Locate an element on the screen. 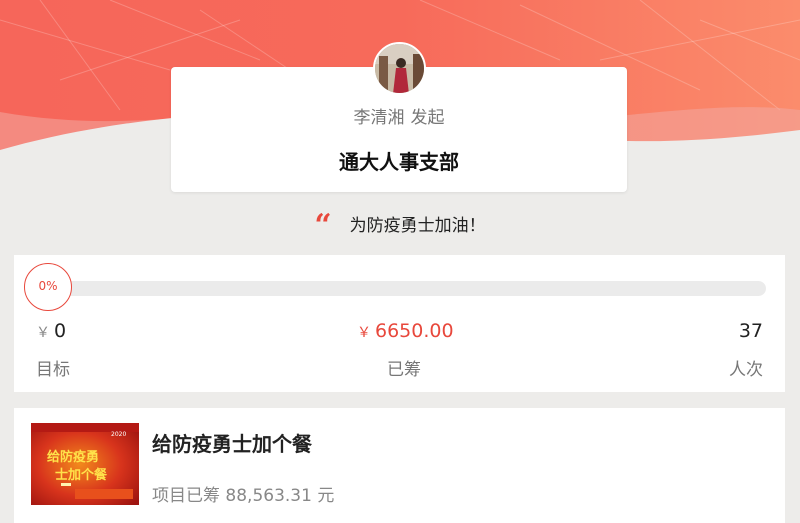  quote-icon: “ is located at coordinates (323, 225).